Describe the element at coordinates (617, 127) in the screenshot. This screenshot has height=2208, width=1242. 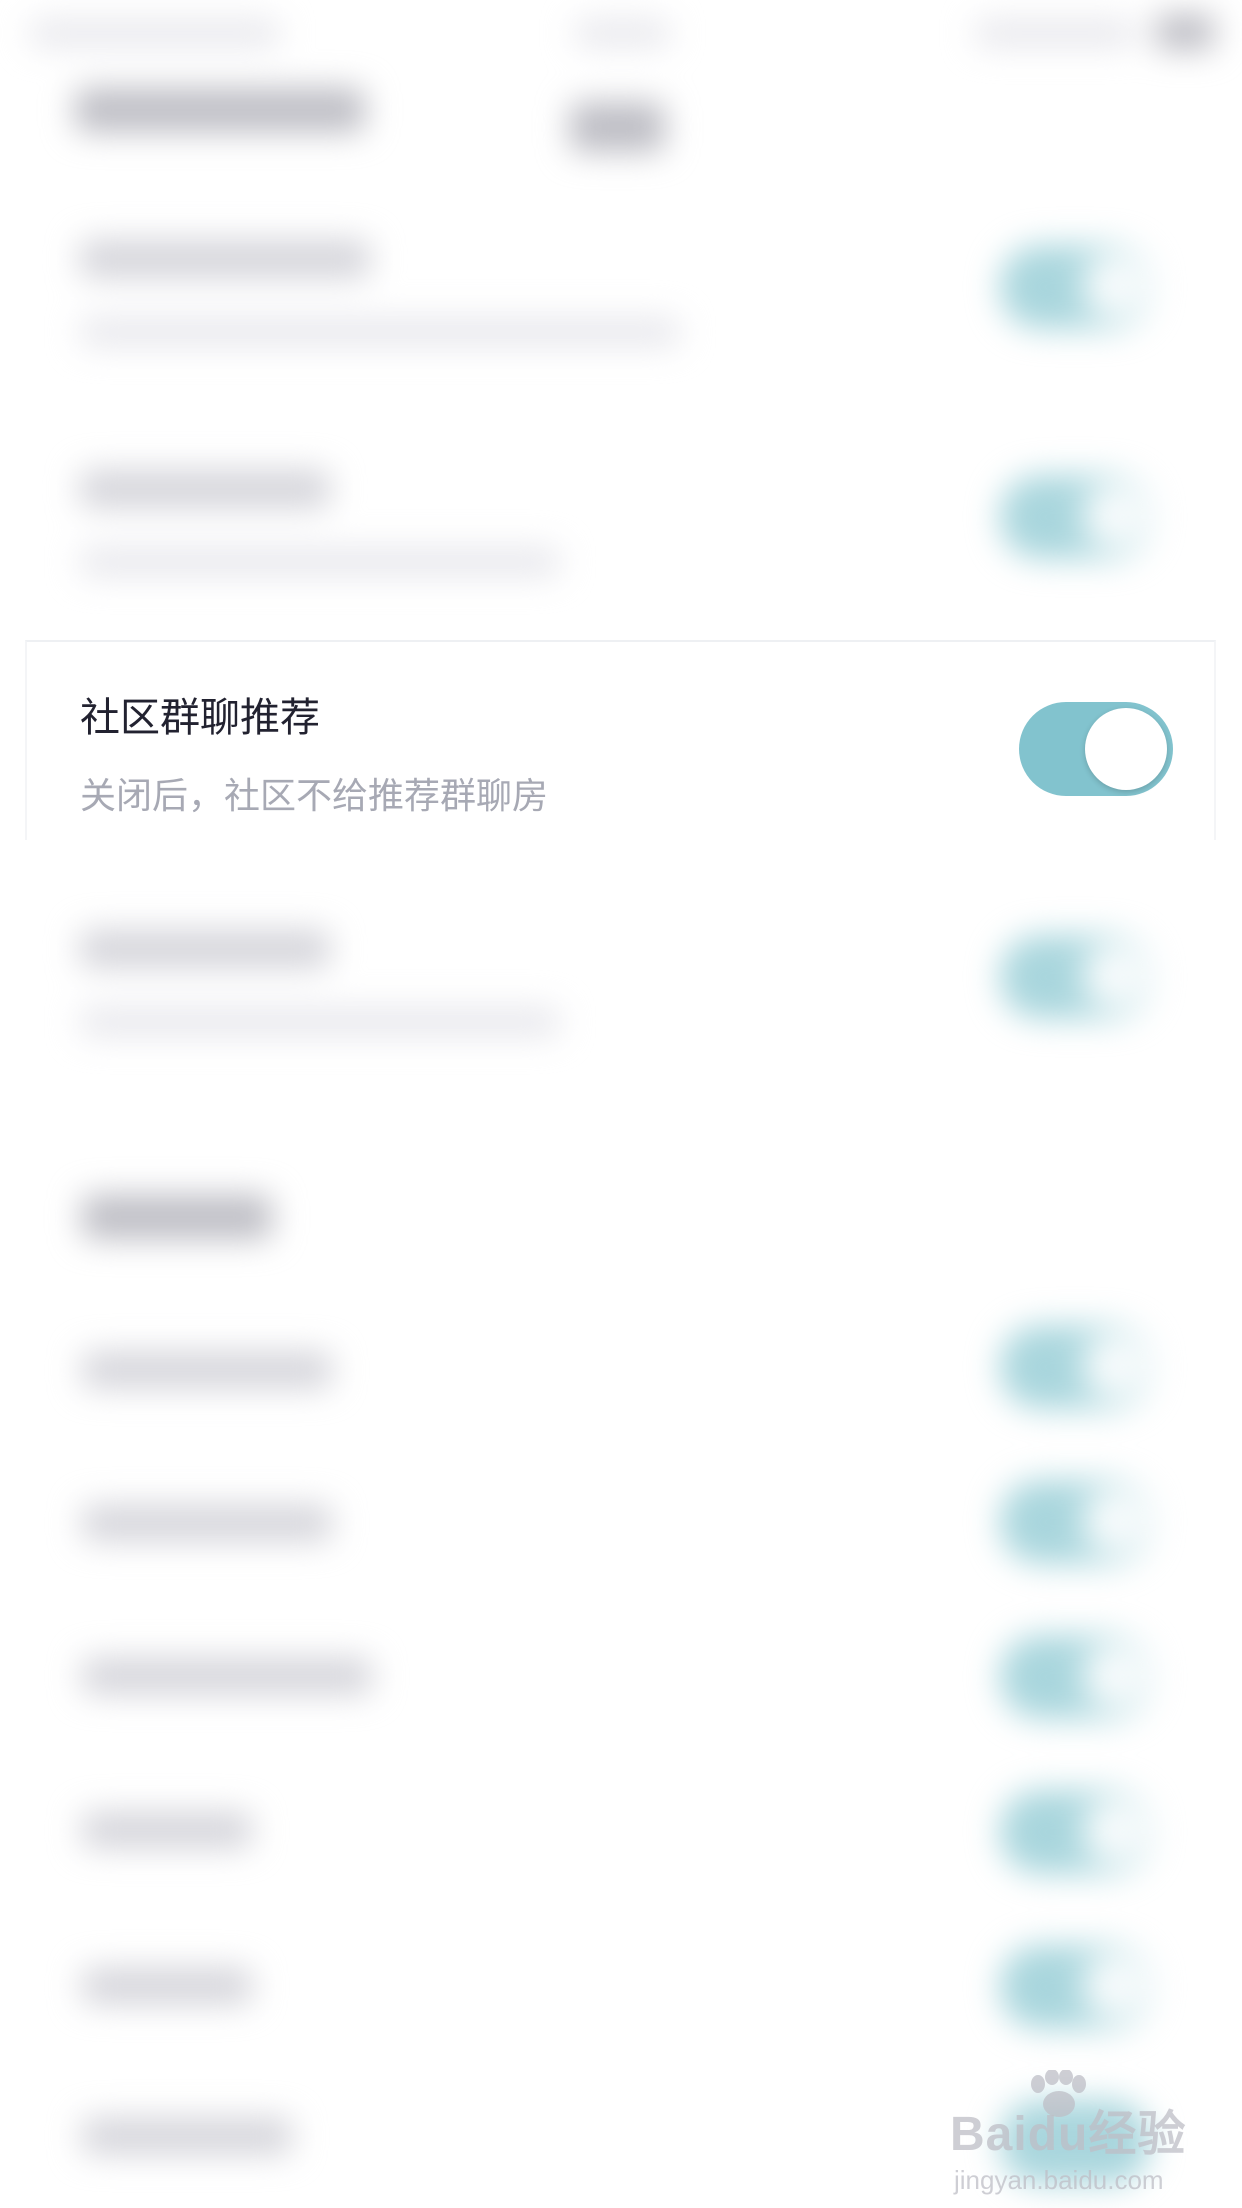
I see `blurred-header-badge` at that location.